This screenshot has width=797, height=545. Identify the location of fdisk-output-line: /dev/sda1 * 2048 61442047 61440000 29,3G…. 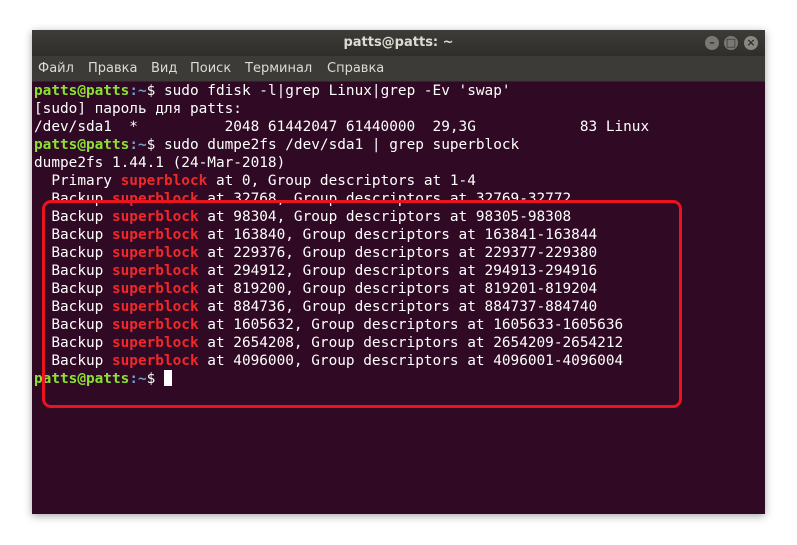
(342, 127).